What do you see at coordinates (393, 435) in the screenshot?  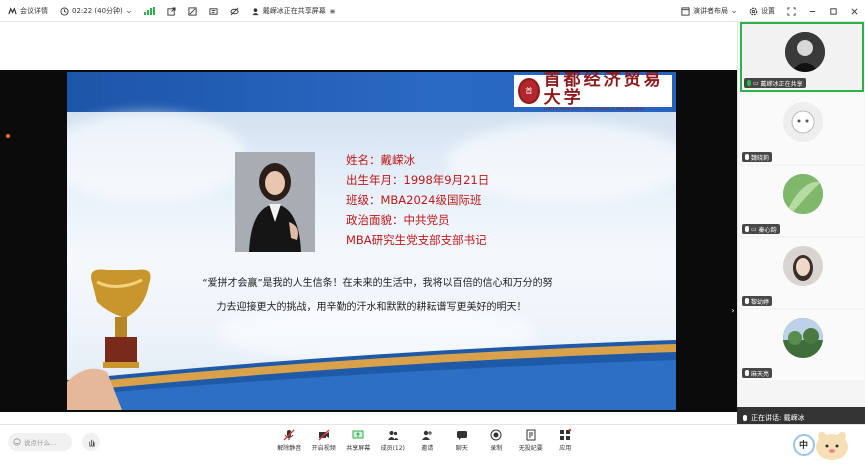 I see `members-icon` at bounding box center [393, 435].